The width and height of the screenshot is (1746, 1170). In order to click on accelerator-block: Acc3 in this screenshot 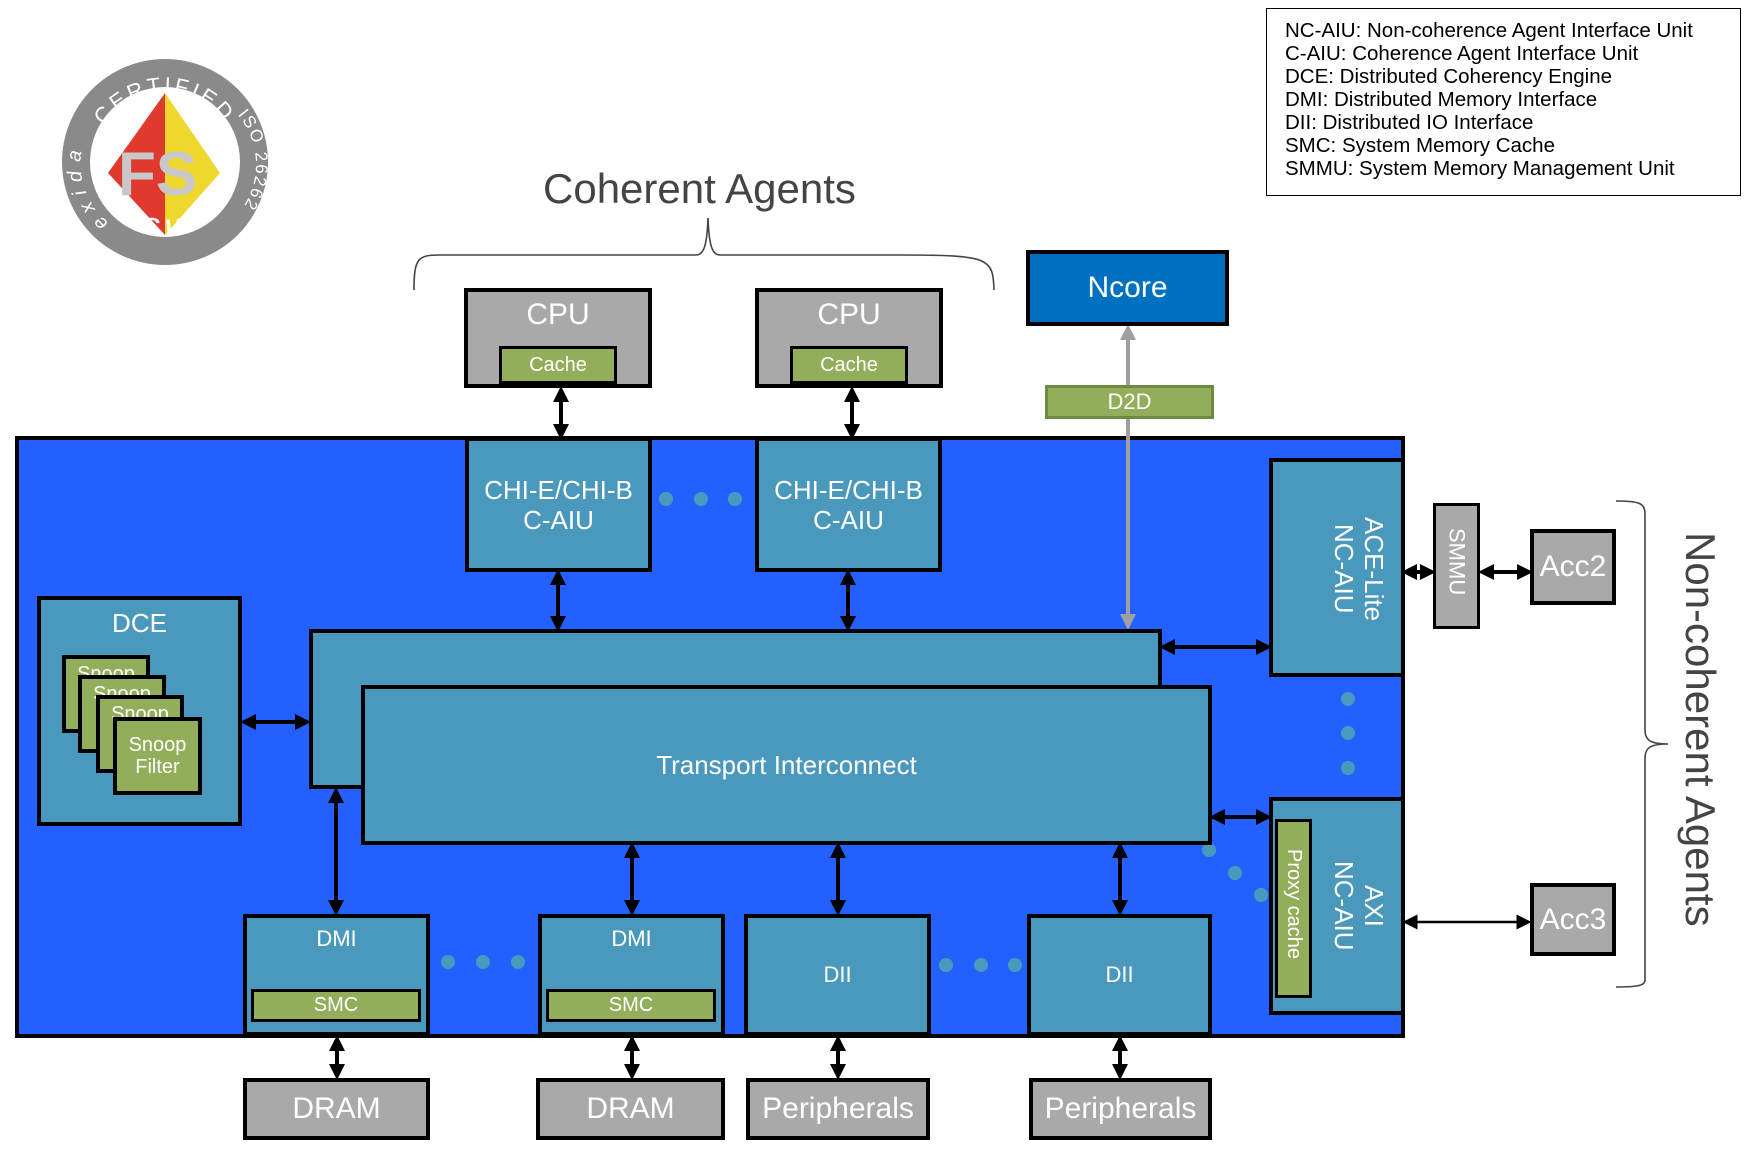, I will do `click(1573, 919)`.